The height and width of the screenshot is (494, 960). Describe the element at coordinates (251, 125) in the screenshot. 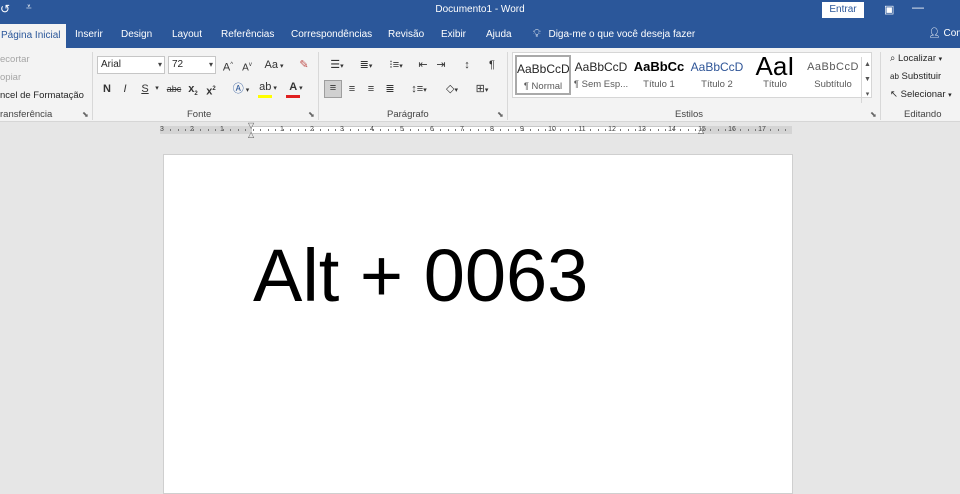

I see `first-line-indent-marker: ▽` at that location.